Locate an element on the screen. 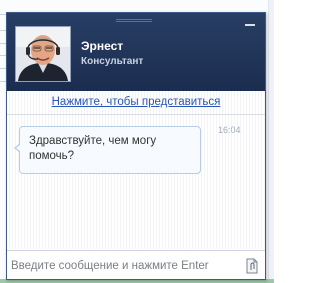 The height and width of the screenshot is (283, 320). agent-avatar-photo is located at coordinates (43, 54).